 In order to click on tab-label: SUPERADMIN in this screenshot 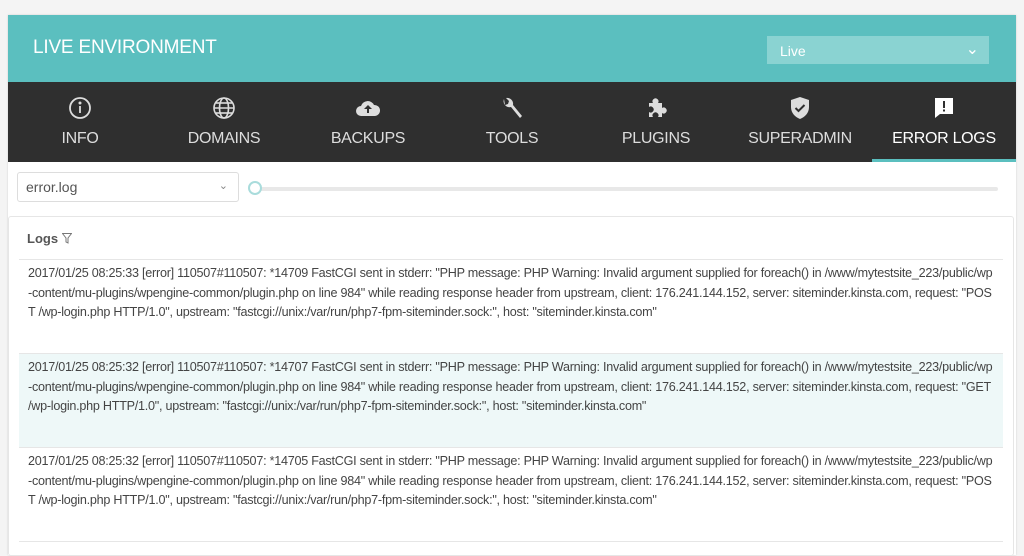, I will do `click(800, 138)`.